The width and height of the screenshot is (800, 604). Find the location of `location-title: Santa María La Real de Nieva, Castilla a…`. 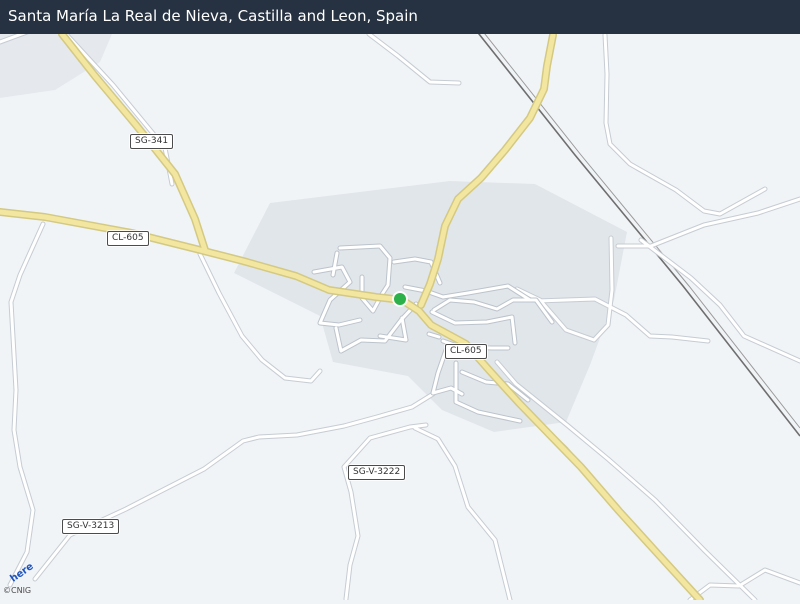

location-title: Santa María La Real de Nieva, Castilla a… is located at coordinates (213, 16).